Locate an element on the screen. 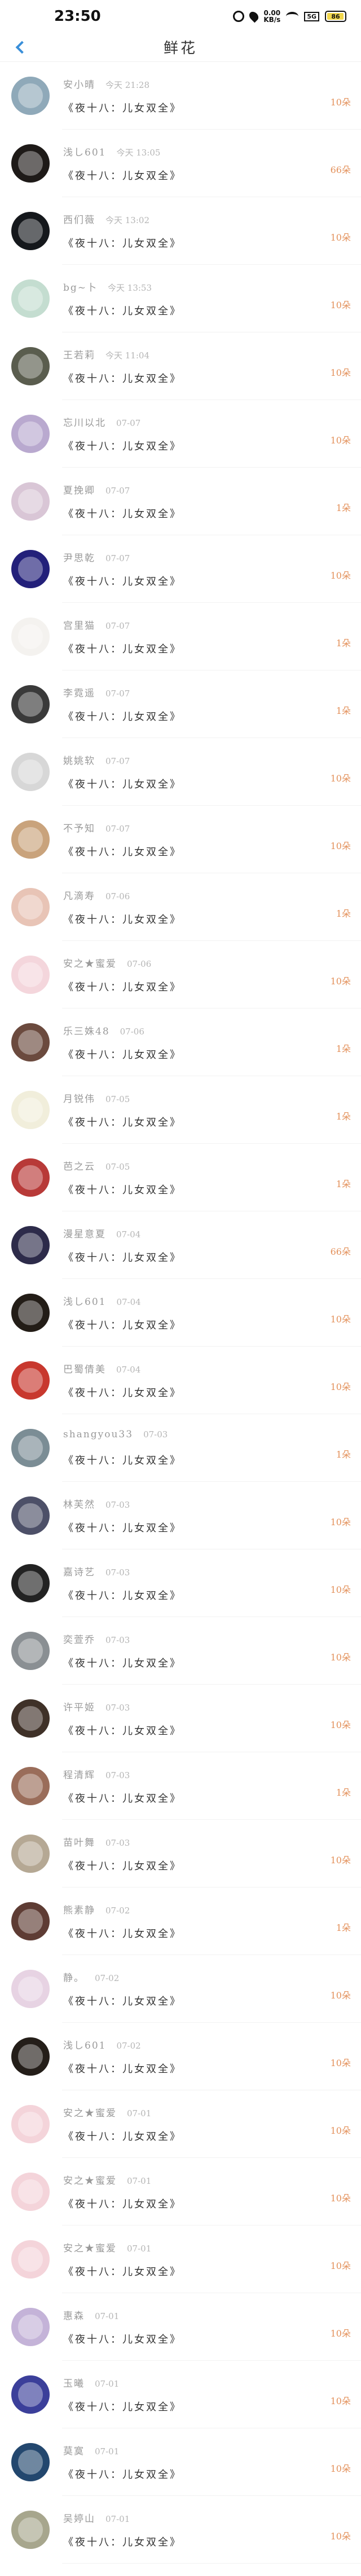  gift-record-row: 漫星意夏 07-04 《夜十八：儿女双全》 66朵 is located at coordinates (180, 1245).